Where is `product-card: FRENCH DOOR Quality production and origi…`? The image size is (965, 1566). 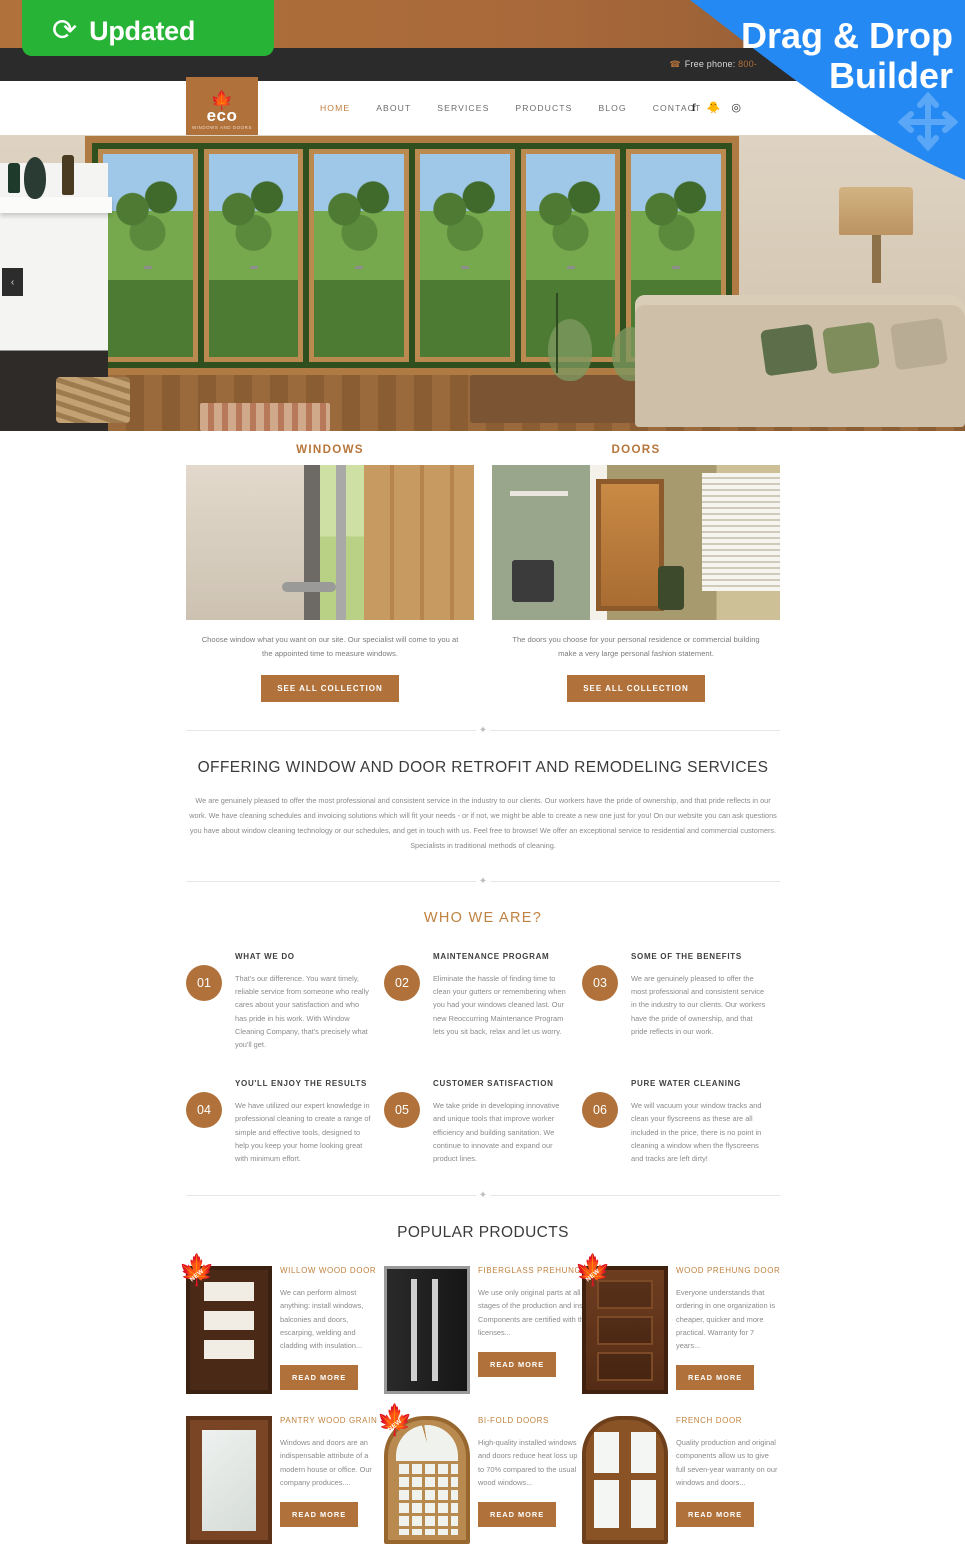 product-card: FRENCH DOOR Quality production and origi… is located at coordinates (681, 1480).